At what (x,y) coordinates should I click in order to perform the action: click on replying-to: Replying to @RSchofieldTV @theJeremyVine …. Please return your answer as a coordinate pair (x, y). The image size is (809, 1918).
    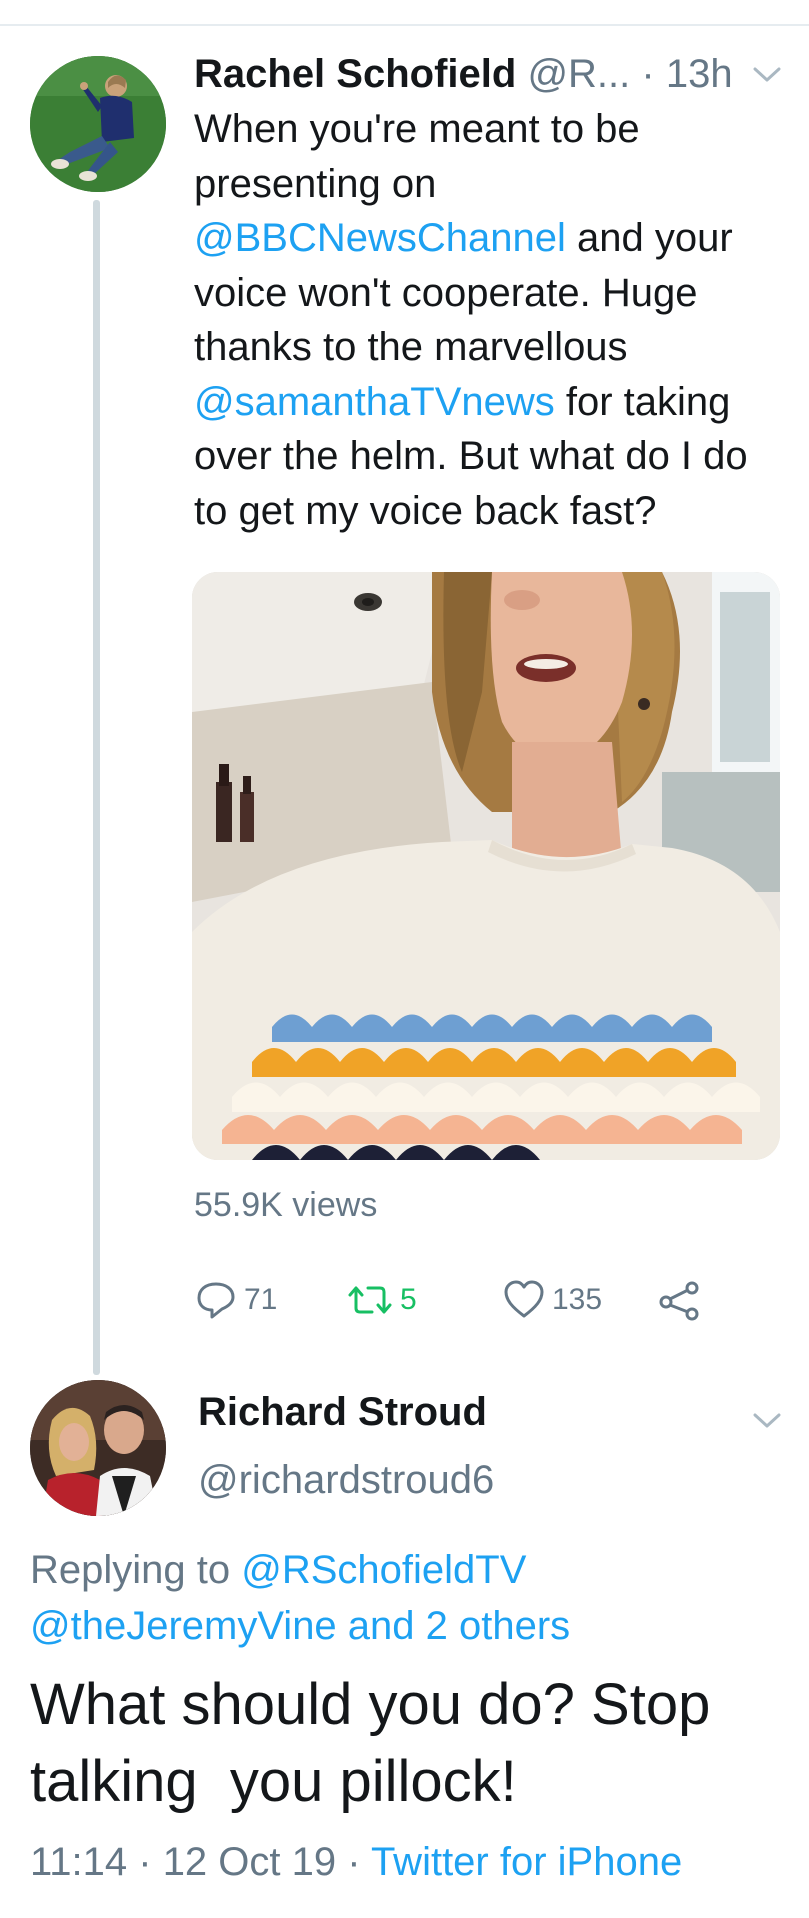
    Looking at the image, I should click on (400, 1598).